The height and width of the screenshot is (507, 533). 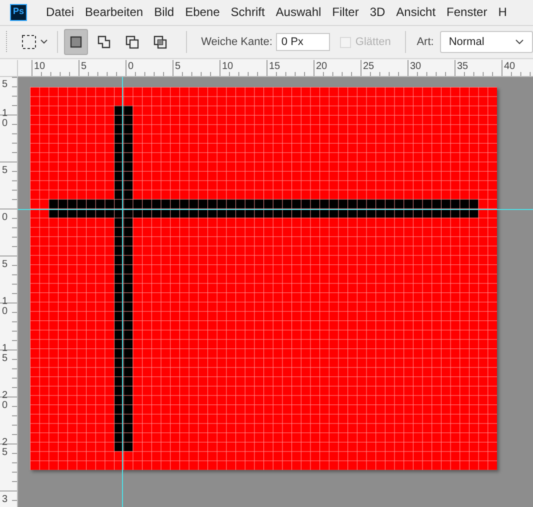 I want to click on ruler-label: 35, so click(x=462, y=67).